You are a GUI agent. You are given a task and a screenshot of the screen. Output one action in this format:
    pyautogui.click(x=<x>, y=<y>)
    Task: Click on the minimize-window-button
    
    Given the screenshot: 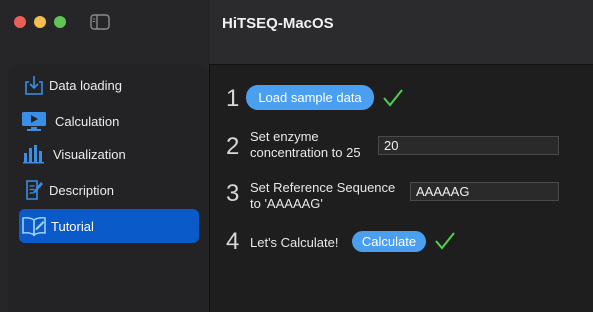 What is the action you would take?
    pyautogui.click(x=40, y=22)
    